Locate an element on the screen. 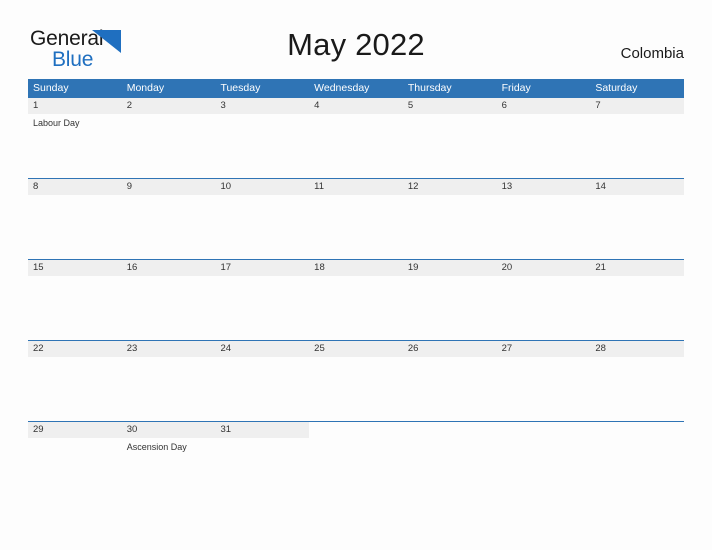 This screenshot has height=550, width=712. page-header: General Blue May 2022 Colombia is located at coordinates (356, 39).